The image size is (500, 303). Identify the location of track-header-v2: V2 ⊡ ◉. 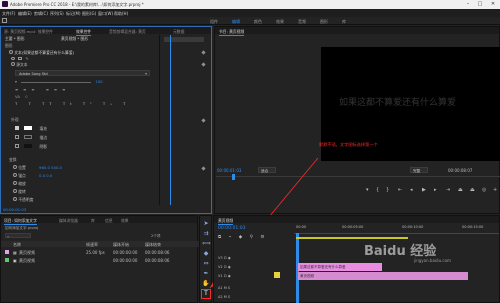
(224, 267).